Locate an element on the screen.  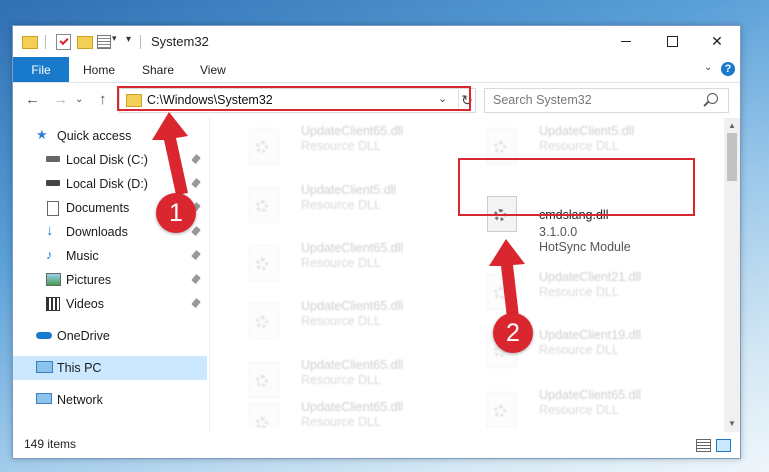
new-folder-icon is located at coordinates (85, 42).